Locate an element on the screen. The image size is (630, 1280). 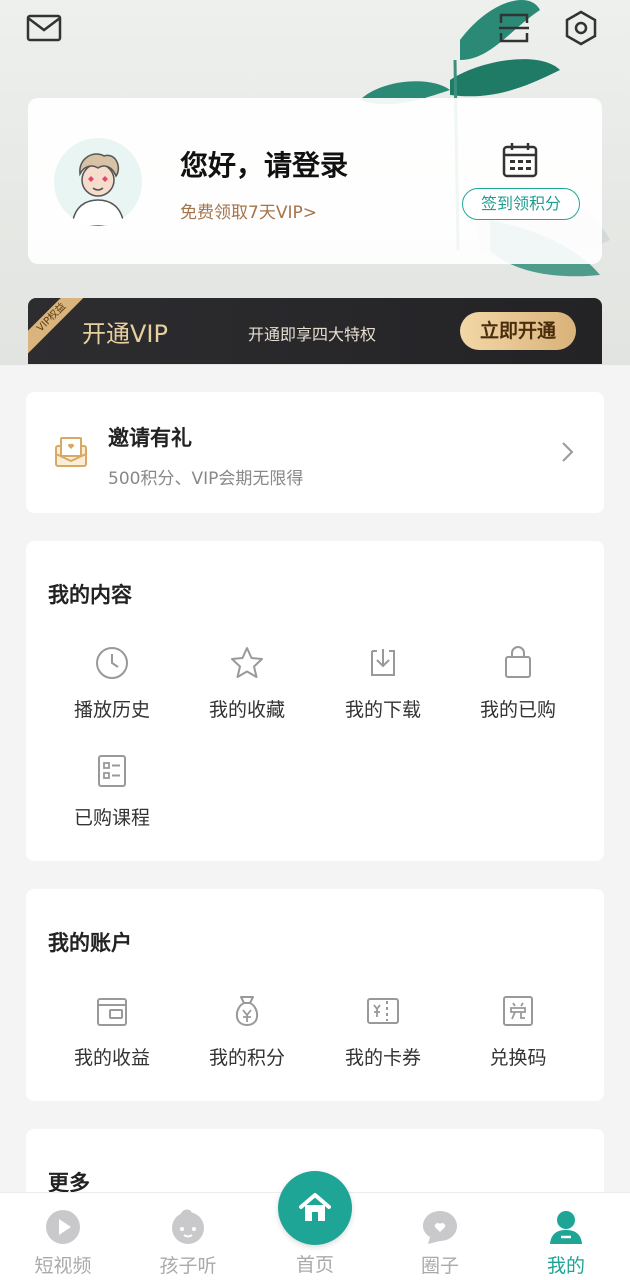
checkin-button: 签到领积分 is located at coordinates (521, 204).